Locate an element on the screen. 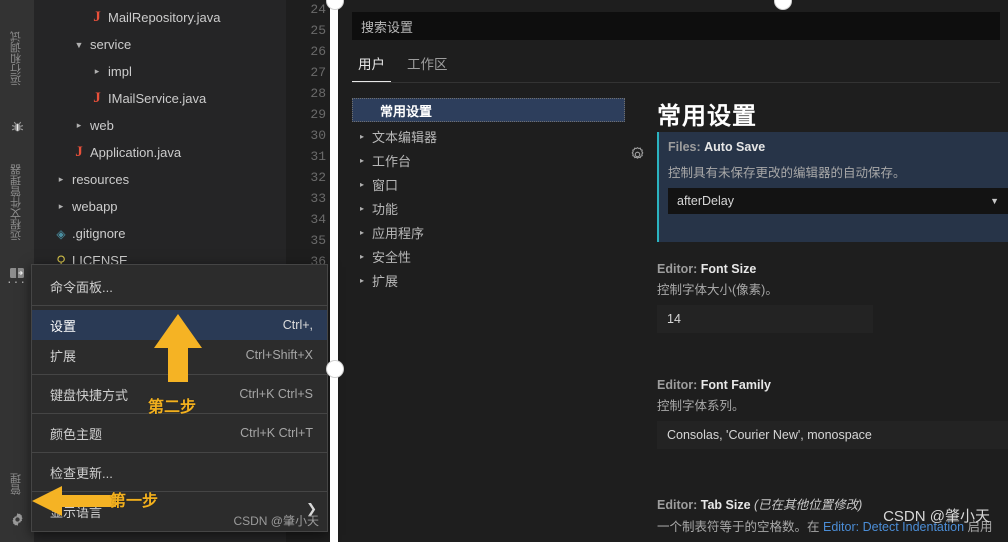 This screenshot has width=1008, height=542. settings-category-application: ▸ 应用程序 is located at coordinates (474, 232).